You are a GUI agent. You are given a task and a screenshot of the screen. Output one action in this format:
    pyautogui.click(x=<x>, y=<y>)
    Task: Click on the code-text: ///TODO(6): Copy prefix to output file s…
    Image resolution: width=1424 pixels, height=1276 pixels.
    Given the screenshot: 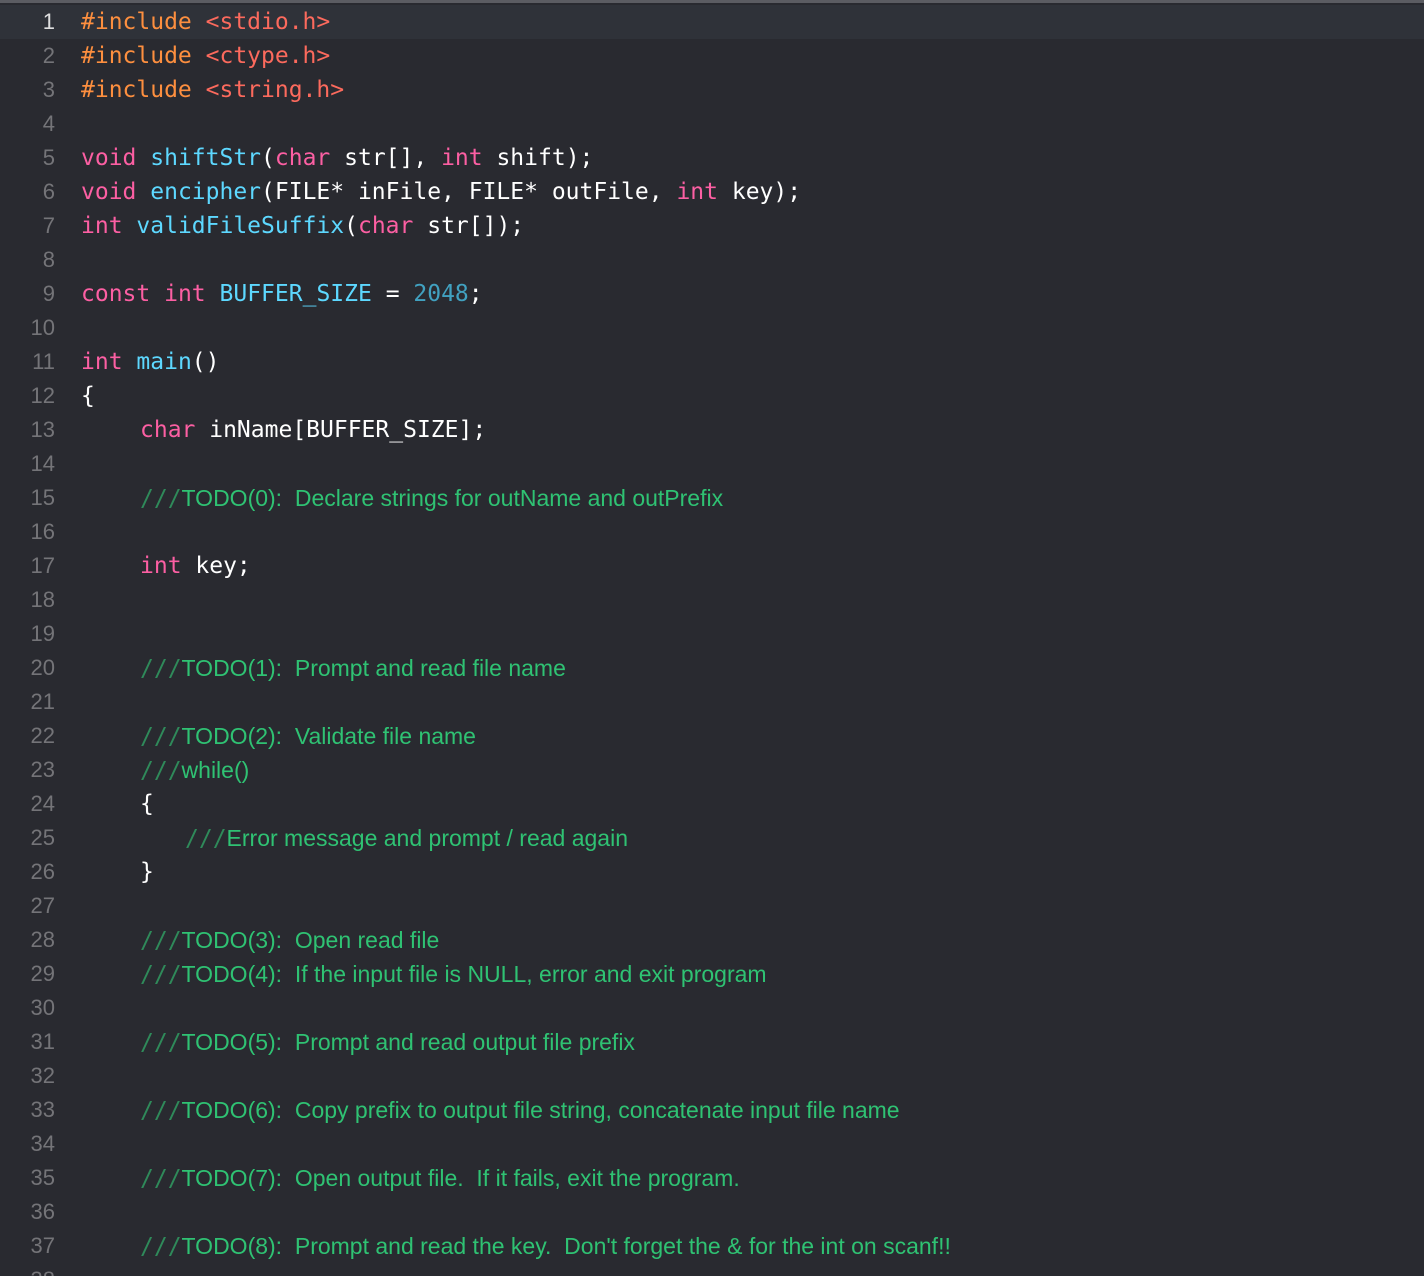 What is the action you would take?
    pyautogui.click(x=520, y=1110)
    